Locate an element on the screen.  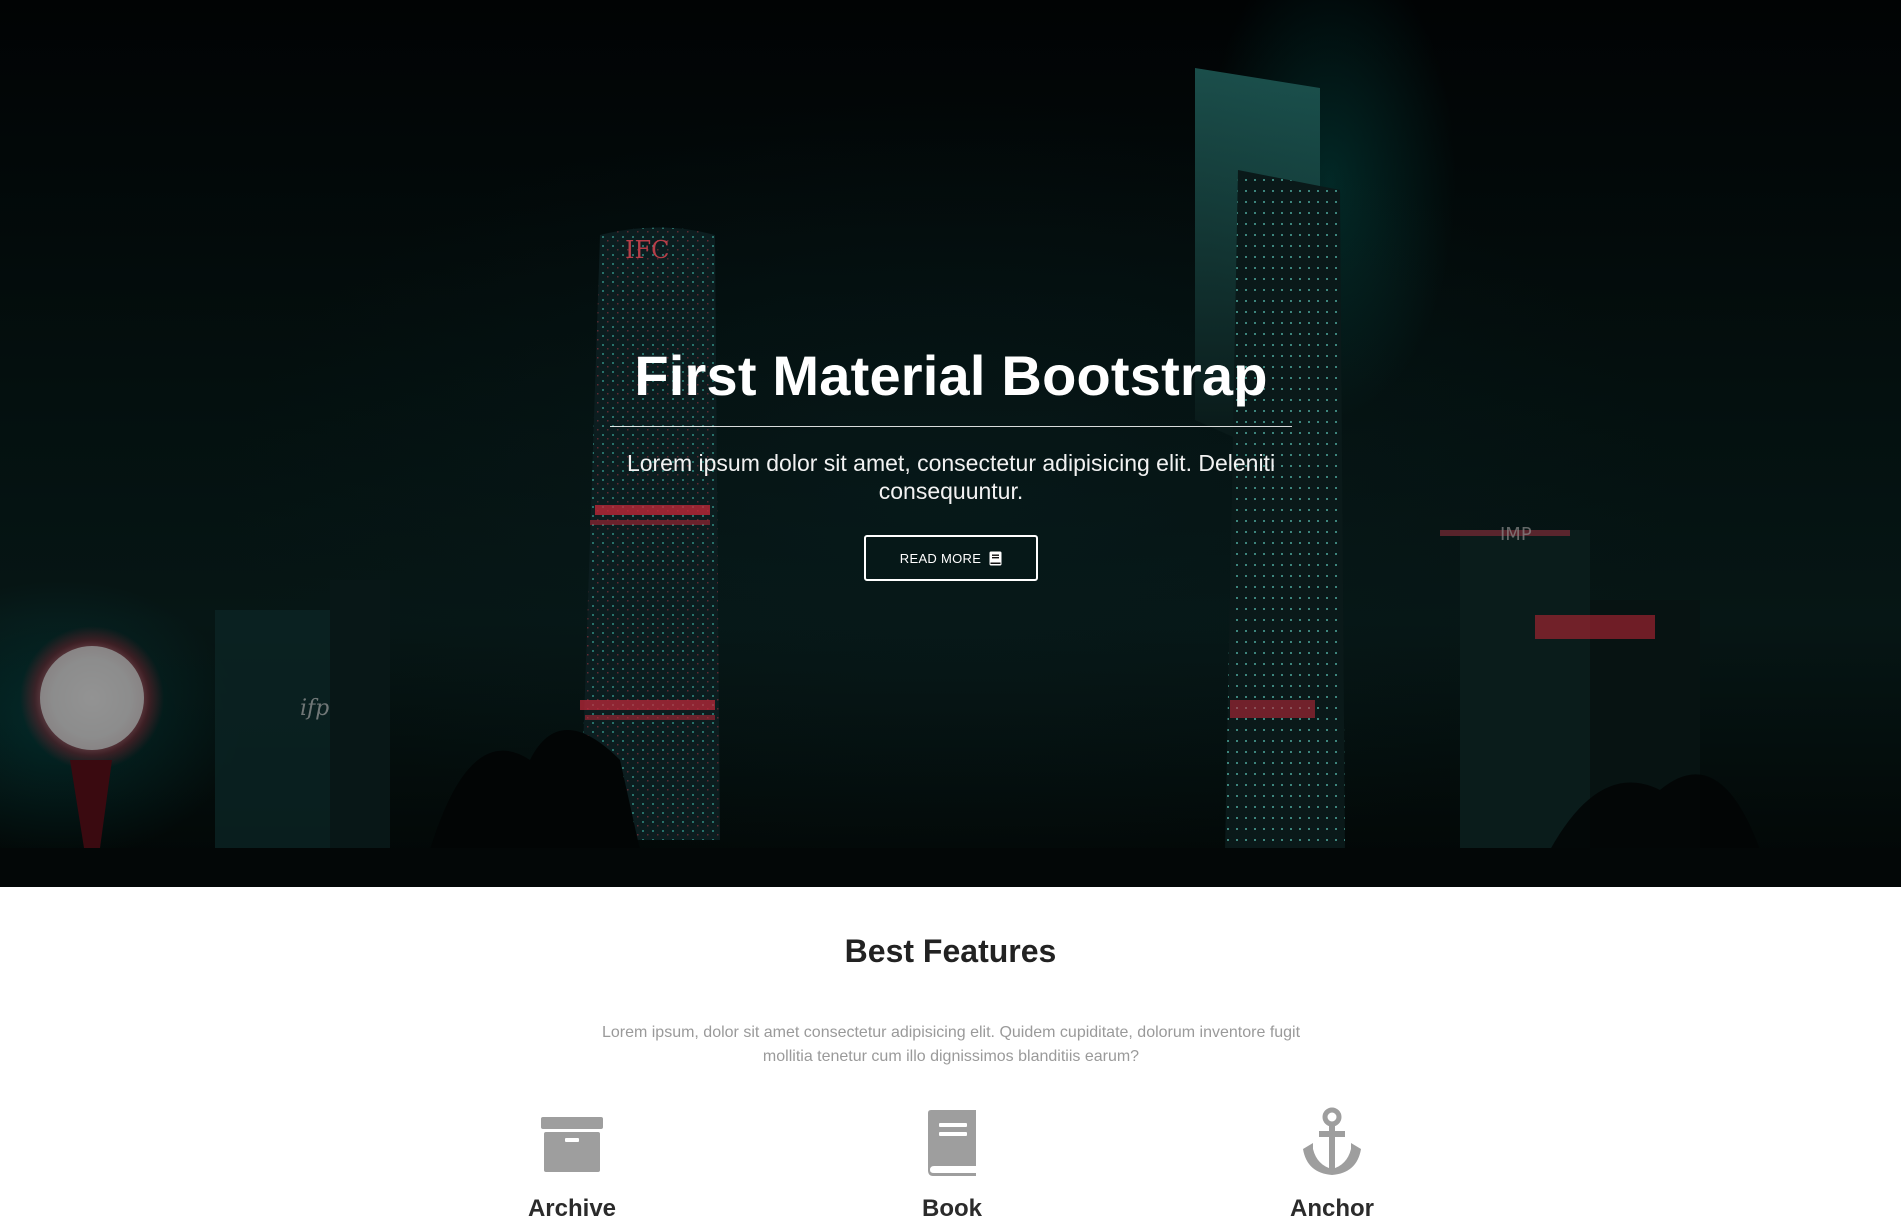
hero-divider is located at coordinates (951, 426).